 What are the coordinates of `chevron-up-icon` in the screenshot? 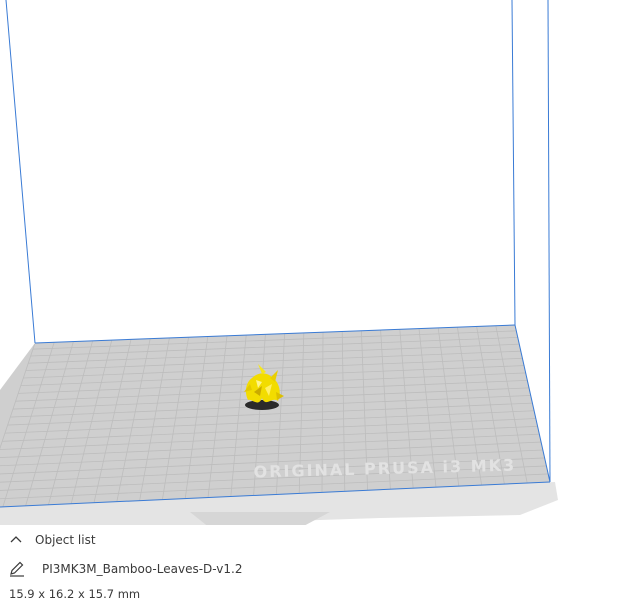 It's located at (16, 540).